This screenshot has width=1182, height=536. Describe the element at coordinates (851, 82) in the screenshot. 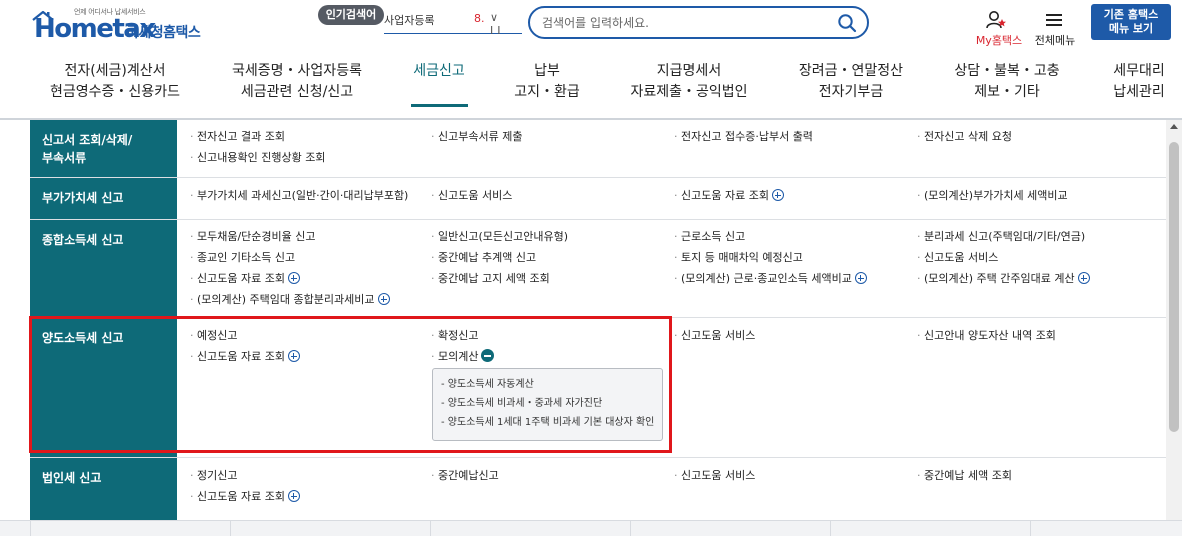

I see `gnb-incentives: 장려금・연말정산 전자기부금` at that location.